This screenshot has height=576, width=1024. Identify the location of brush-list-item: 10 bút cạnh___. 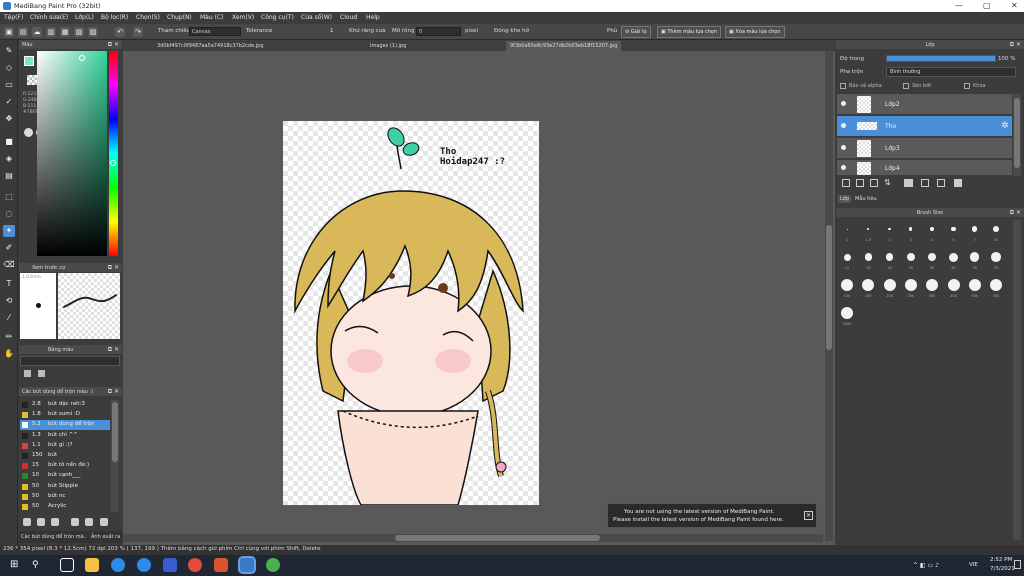
(65, 476).